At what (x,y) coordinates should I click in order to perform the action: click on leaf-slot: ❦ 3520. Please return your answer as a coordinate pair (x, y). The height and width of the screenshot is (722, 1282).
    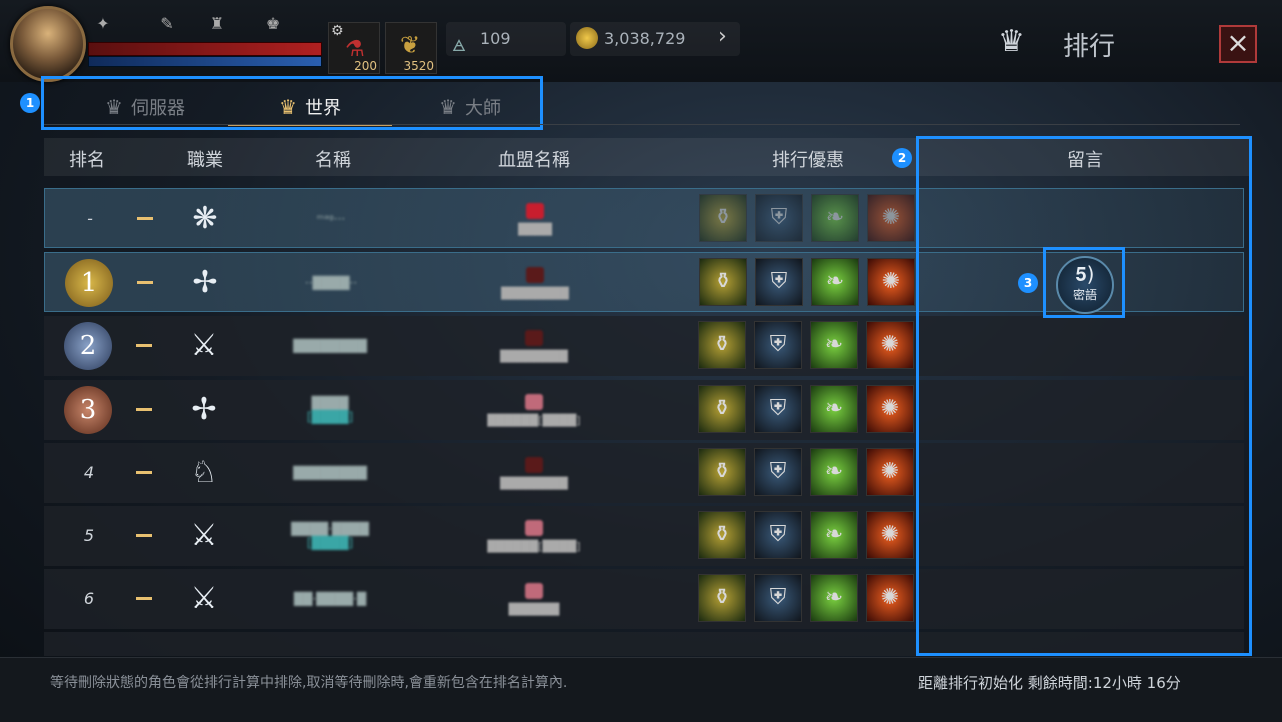
    Looking at the image, I should click on (411, 48).